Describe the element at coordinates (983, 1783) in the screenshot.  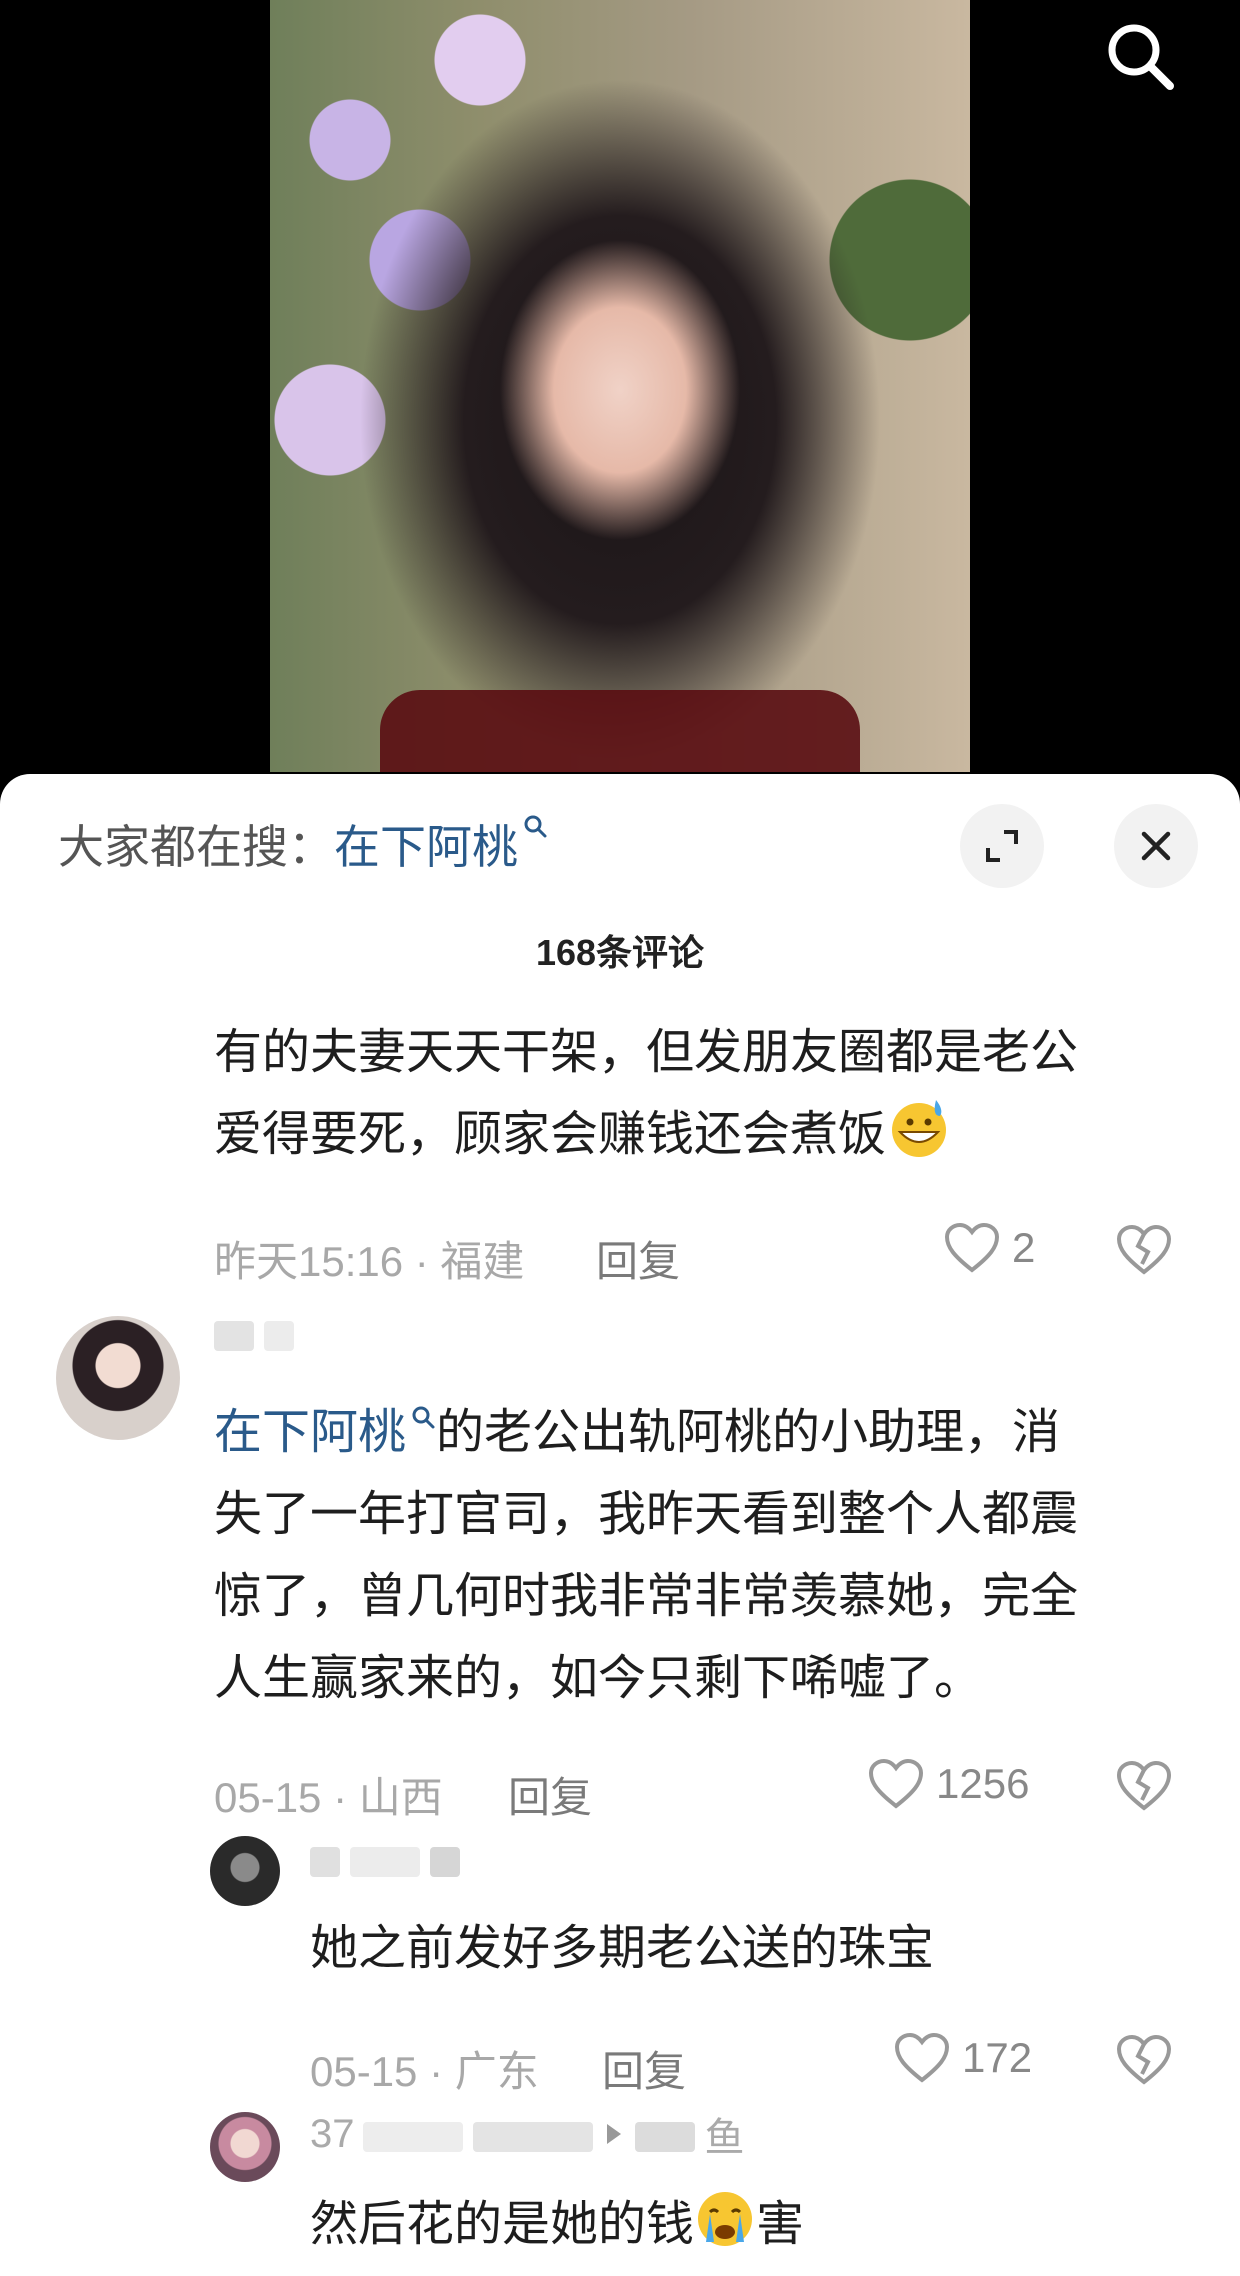
I see `like-count: 1256` at that location.